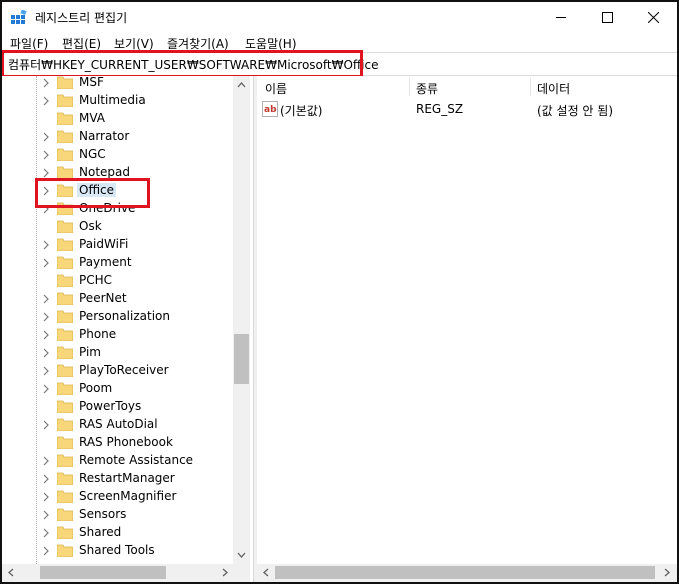 The width and height of the screenshot is (679, 584). I want to click on tree-item: PlayToReceiver, so click(117, 371).